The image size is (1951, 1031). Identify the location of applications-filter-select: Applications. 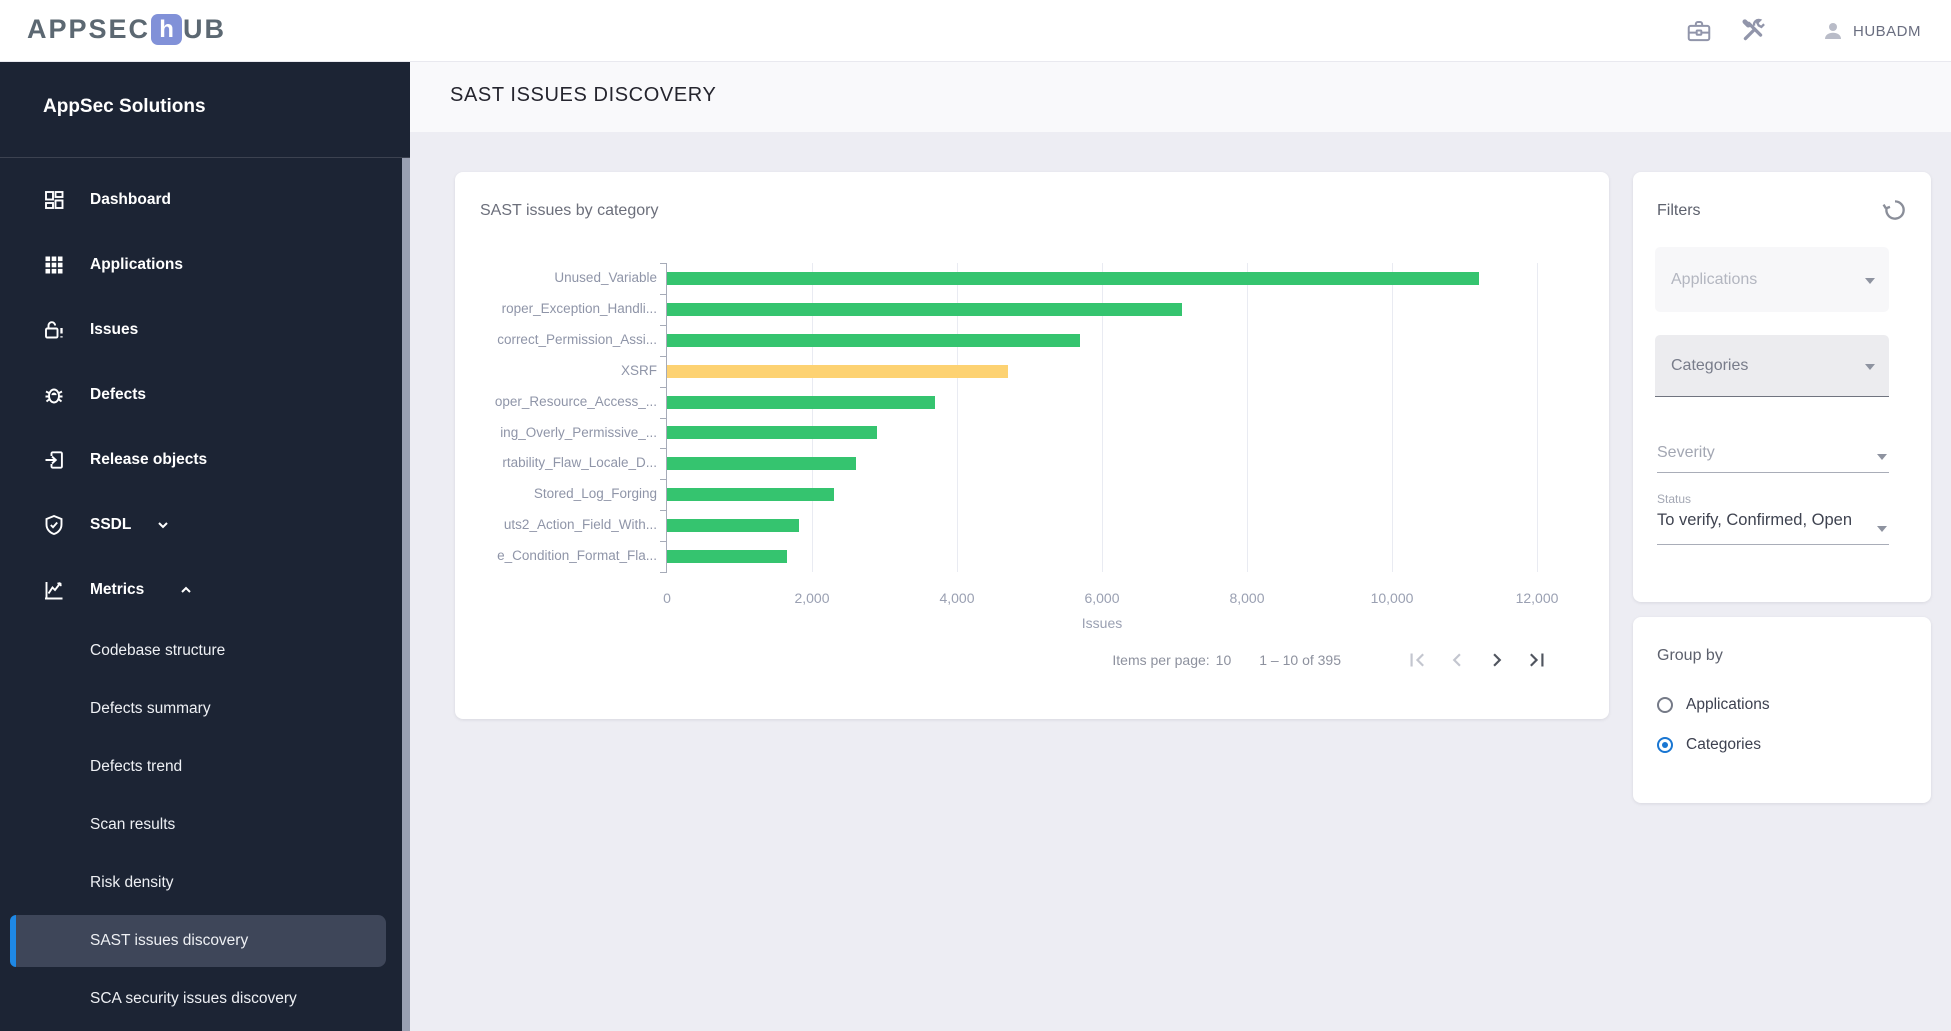
(1772, 279).